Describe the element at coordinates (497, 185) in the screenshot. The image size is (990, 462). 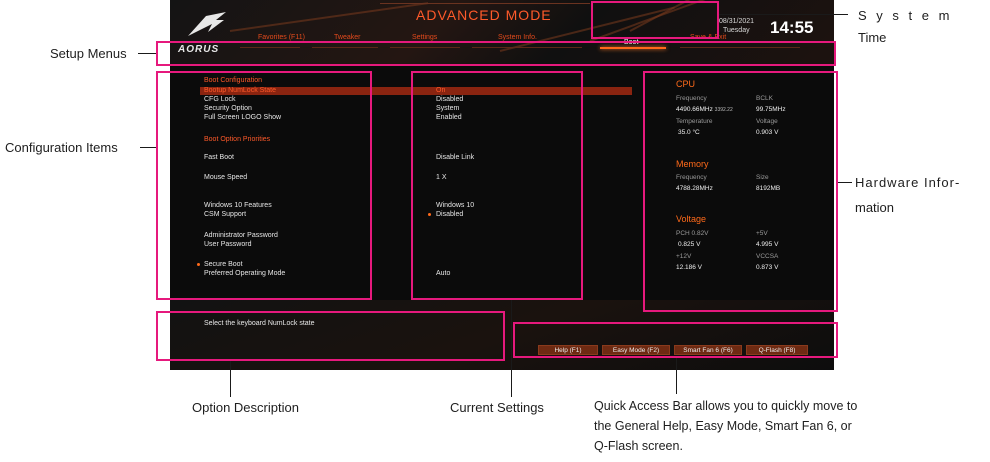
I see `callout-box-current-settings` at that location.